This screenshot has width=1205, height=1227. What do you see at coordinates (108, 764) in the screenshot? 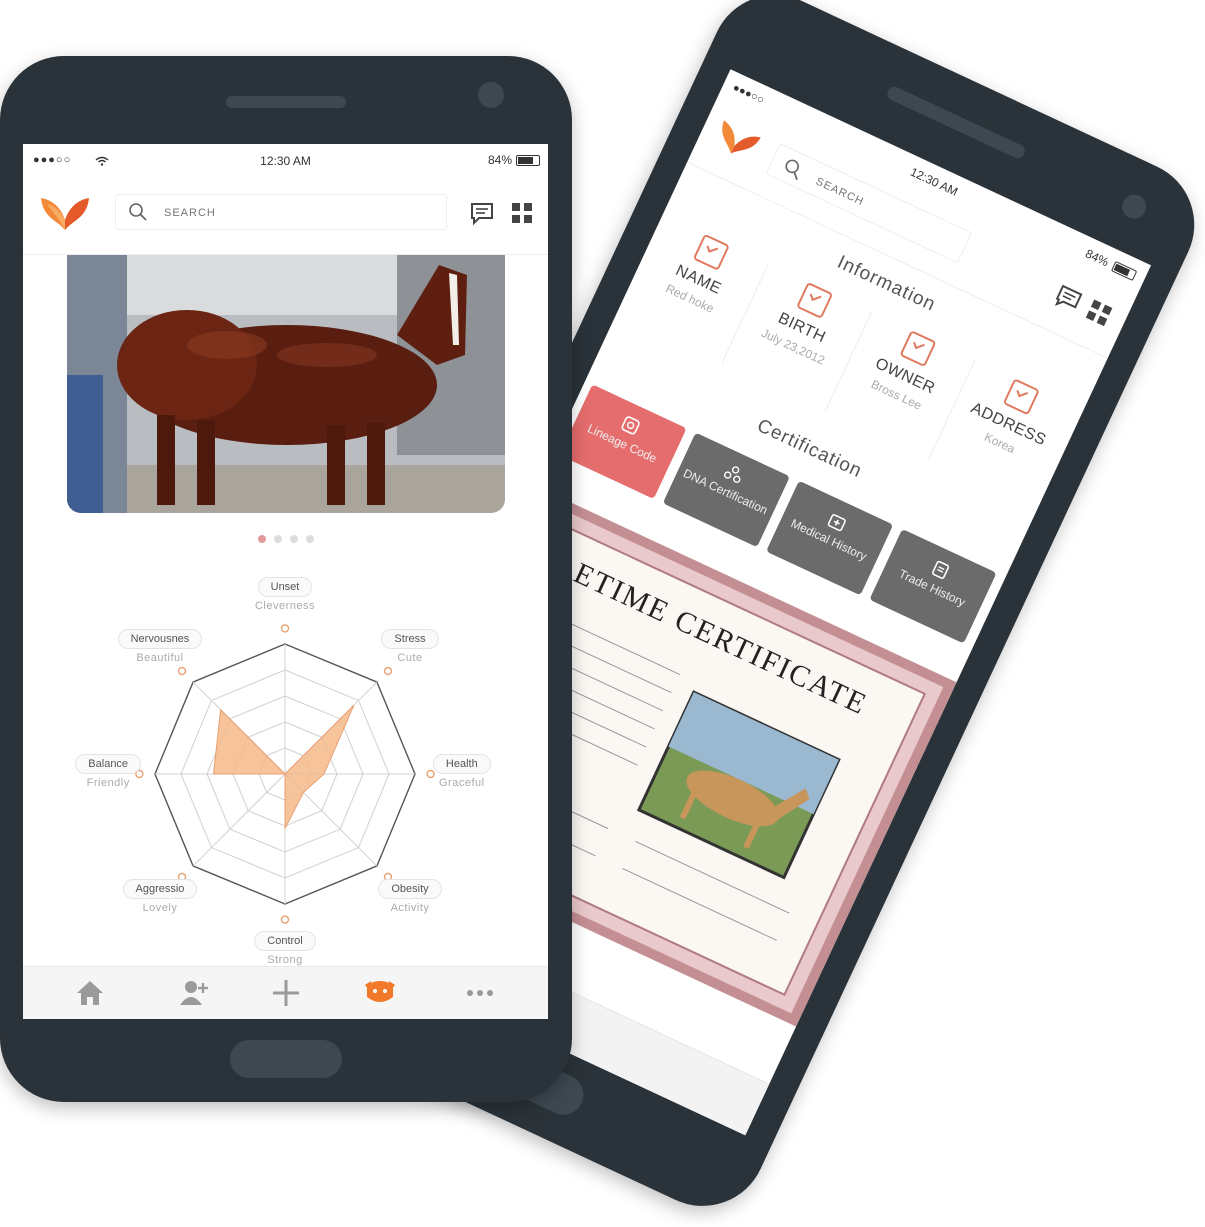
I see `radar-label-pill: Balance` at bounding box center [108, 764].